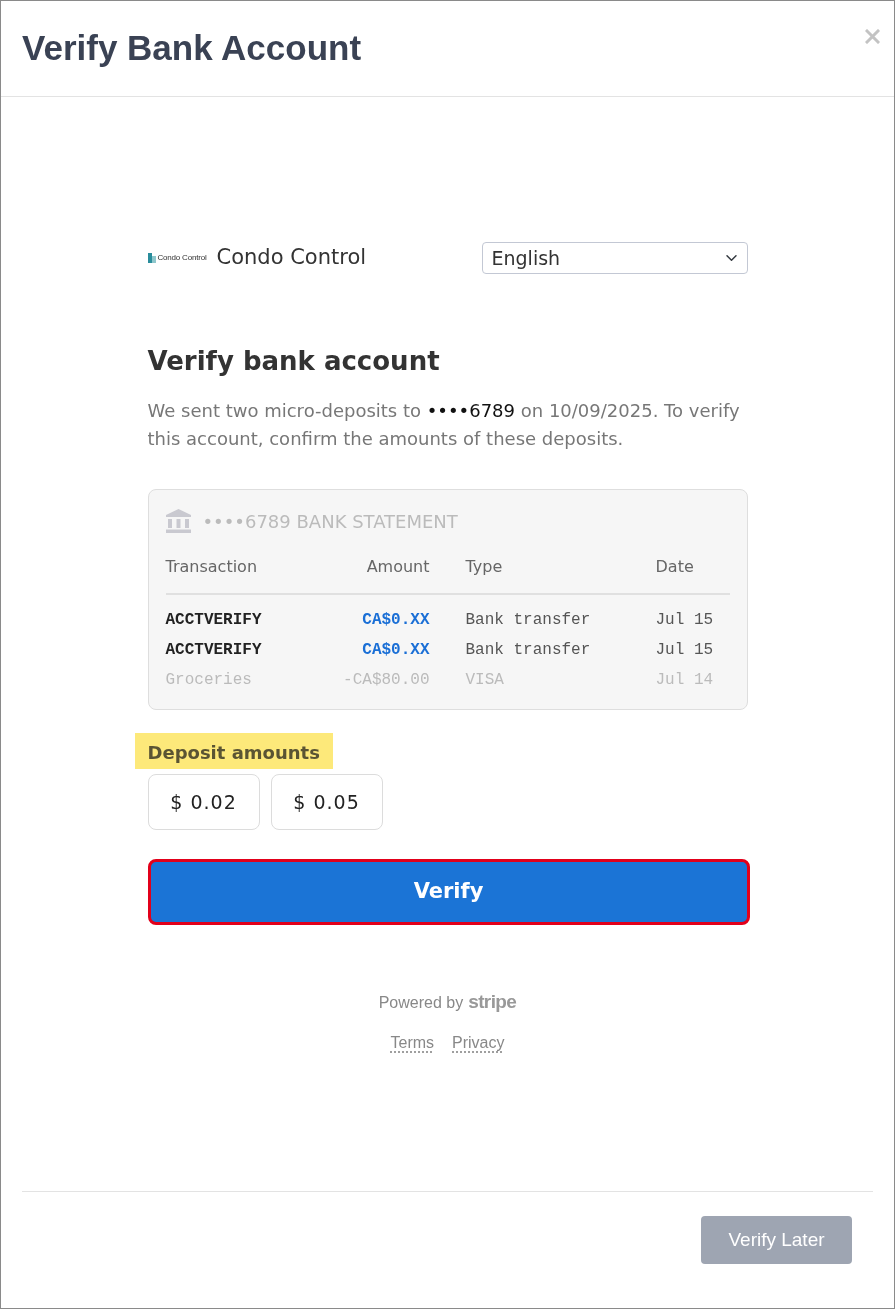  I want to click on table-cell-text: -CA$80.00, so click(386, 680).